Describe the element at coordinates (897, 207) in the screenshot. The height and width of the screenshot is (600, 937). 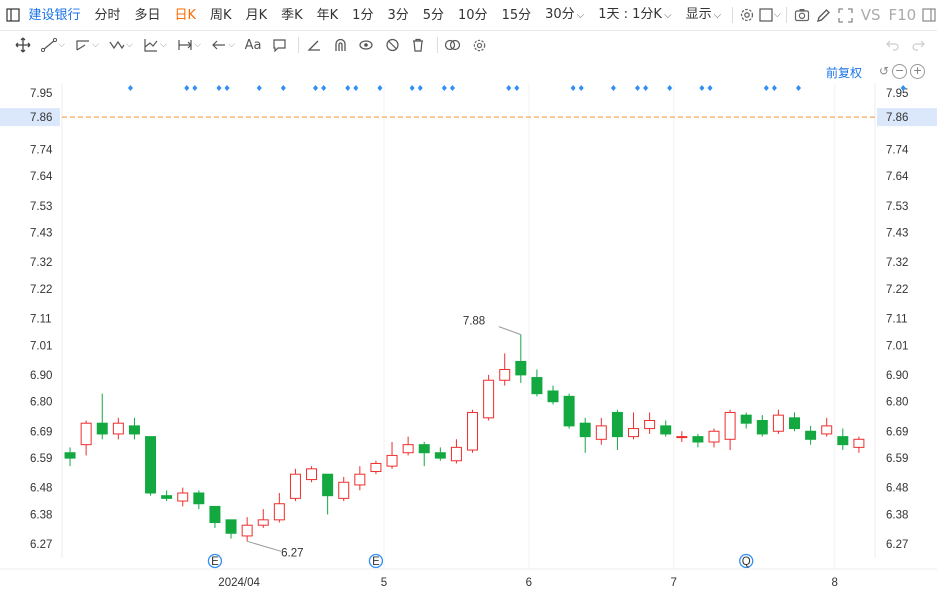
I see `y-tick-label-right: 7.53` at that location.